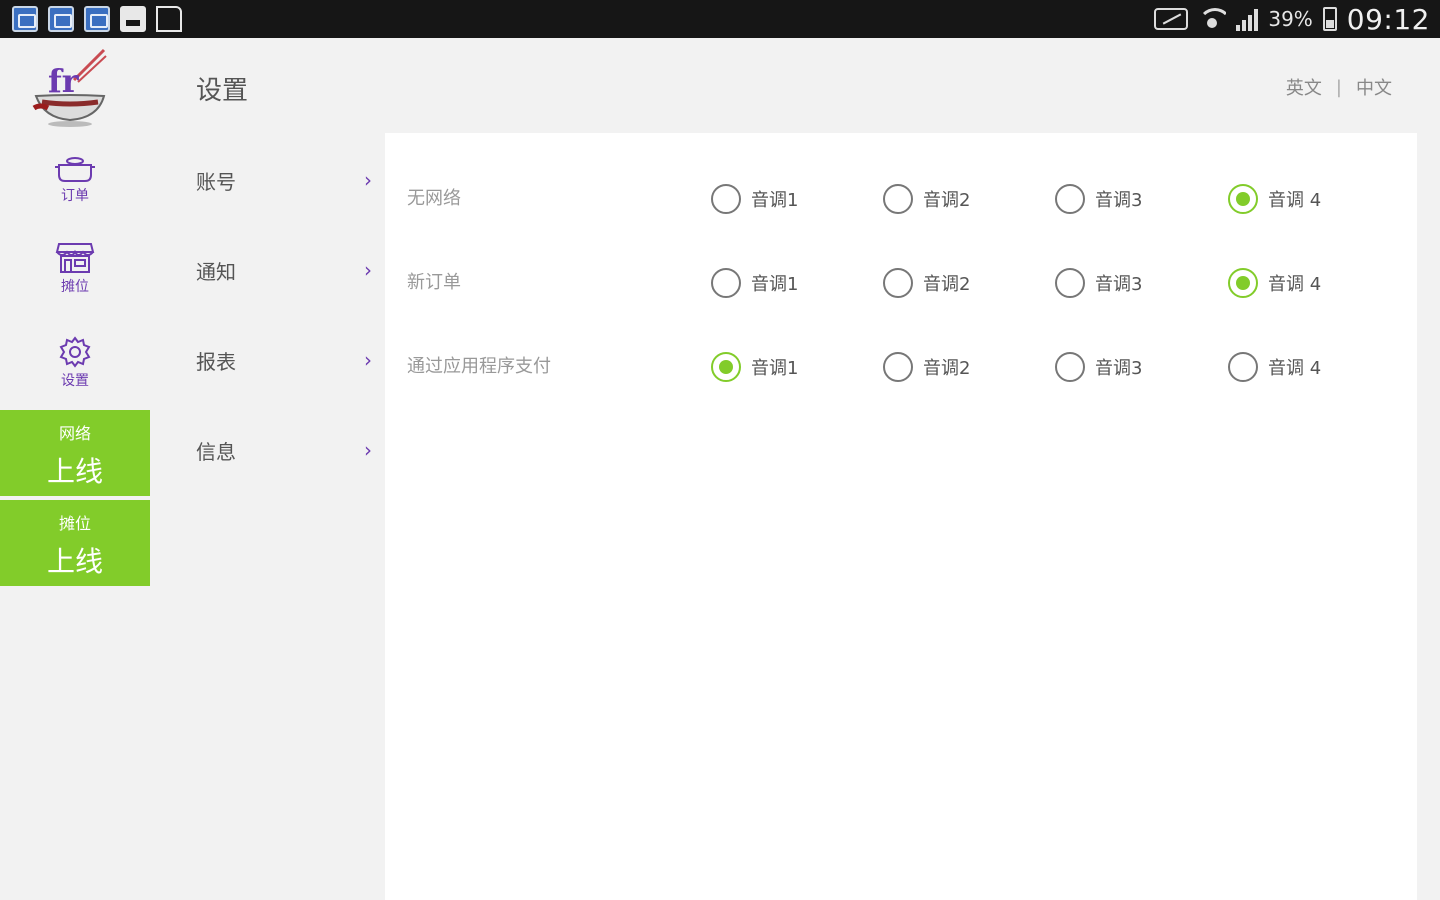 This screenshot has width=1440, height=900. I want to click on stall-status-block: 摊位 上线, so click(75, 543).